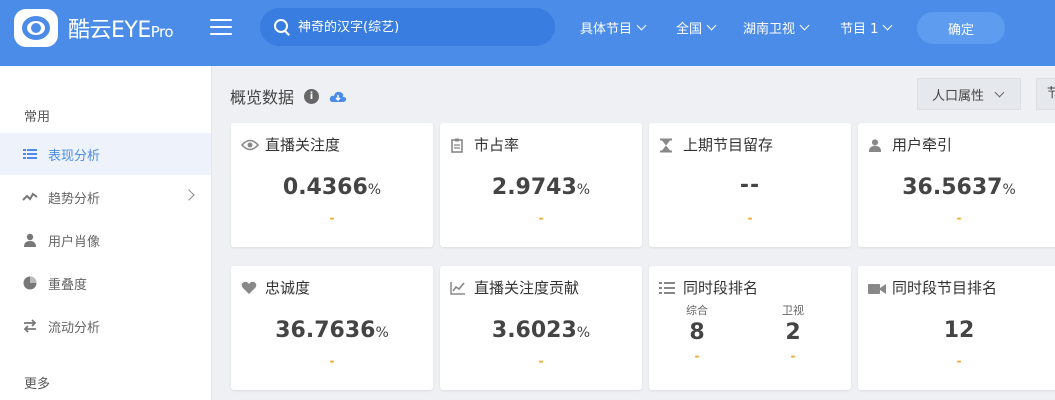  I want to click on chevron-right-icon, so click(189, 195).